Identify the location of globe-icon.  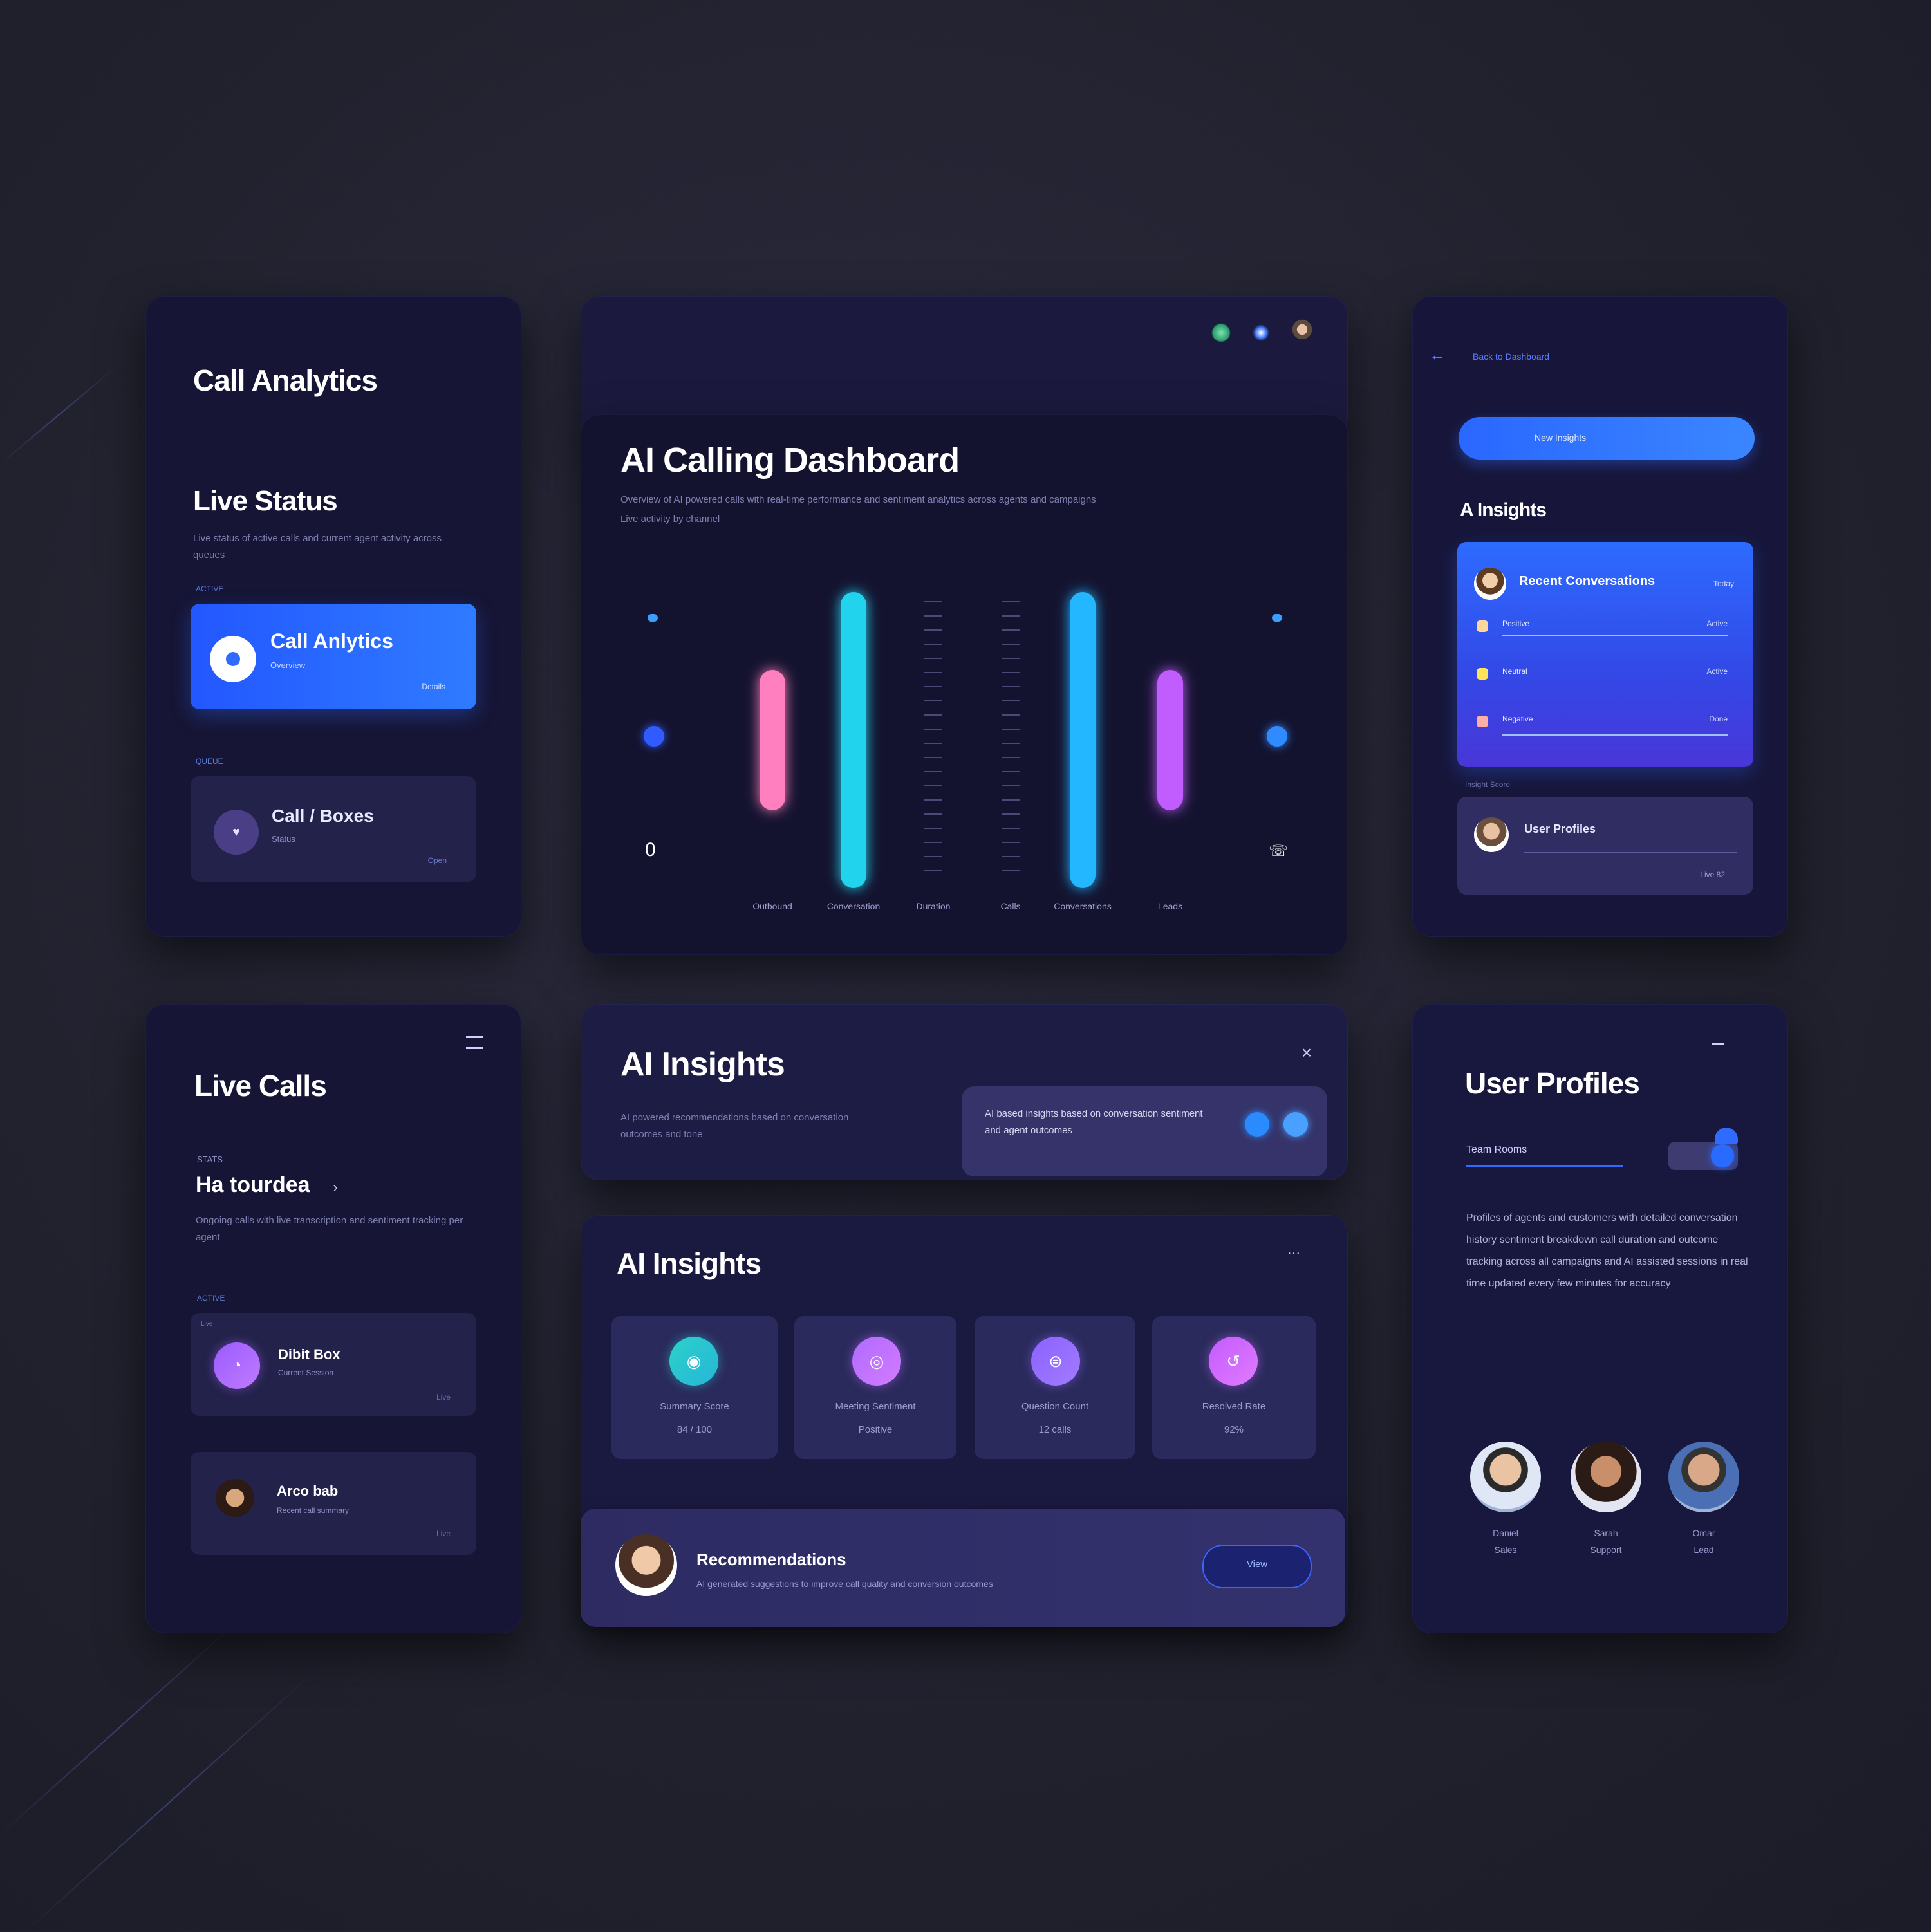
(1221, 332).